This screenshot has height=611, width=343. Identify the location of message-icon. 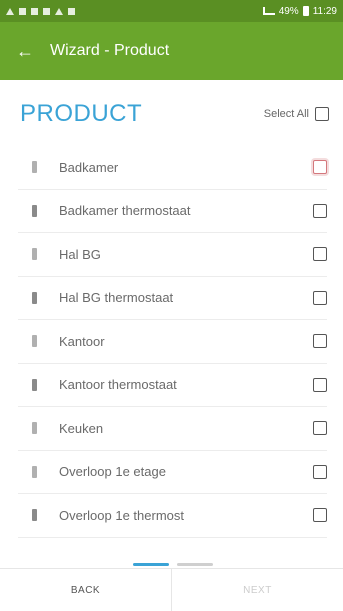
(34, 11).